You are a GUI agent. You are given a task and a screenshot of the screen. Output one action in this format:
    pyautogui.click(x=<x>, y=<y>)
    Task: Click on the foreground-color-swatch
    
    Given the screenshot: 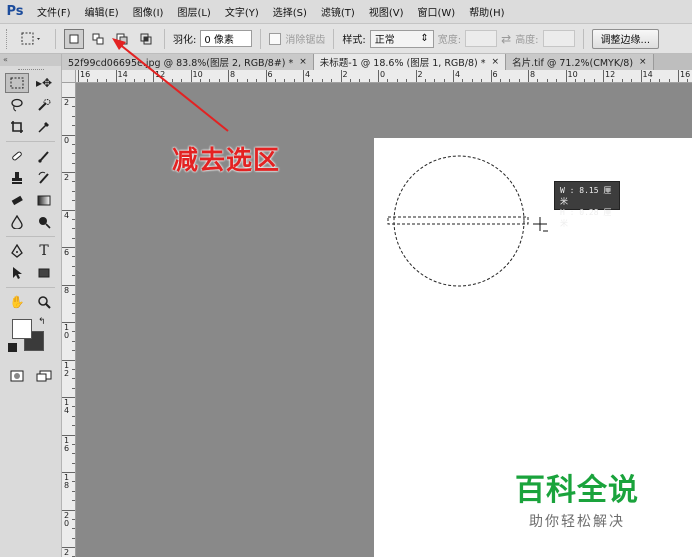 What is the action you would take?
    pyautogui.click(x=22, y=329)
    